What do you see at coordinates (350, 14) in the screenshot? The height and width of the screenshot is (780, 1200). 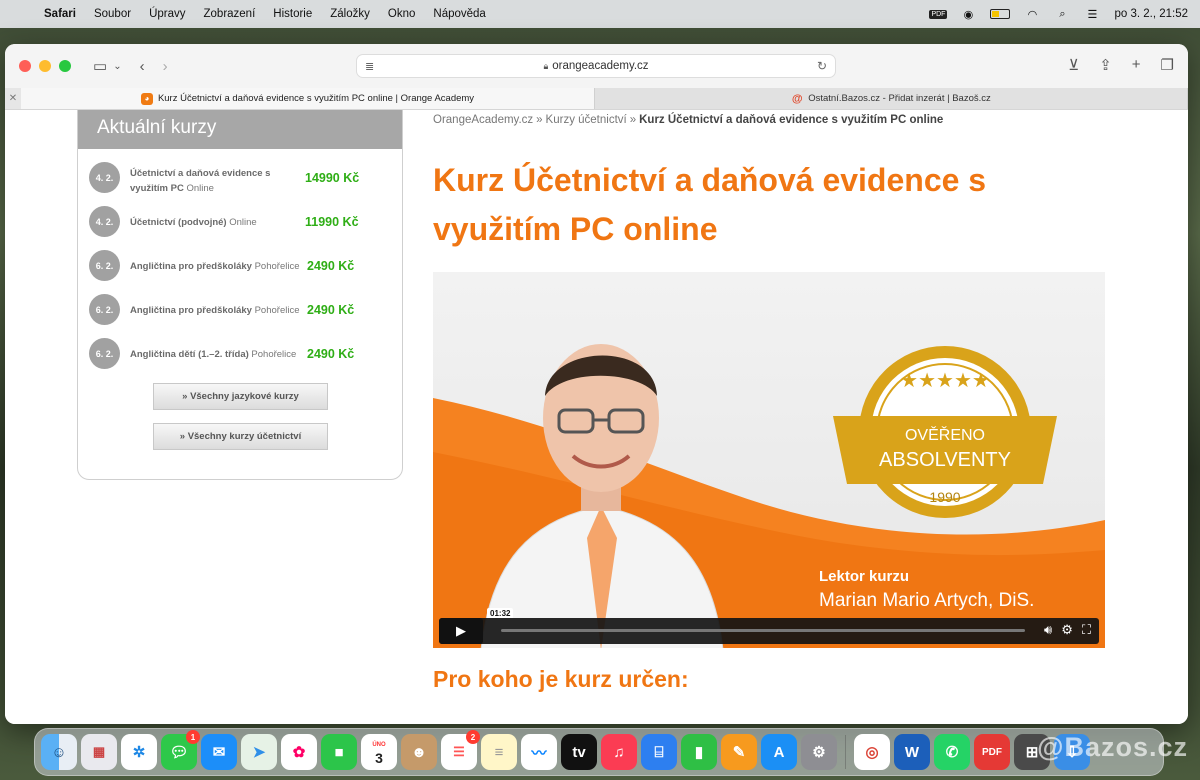 I see `menu-bookmarks: Záložky` at bounding box center [350, 14].